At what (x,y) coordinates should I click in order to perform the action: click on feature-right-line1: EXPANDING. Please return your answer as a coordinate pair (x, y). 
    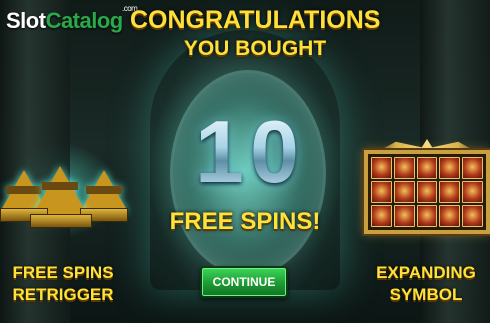
    Looking at the image, I should click on (426, 272).